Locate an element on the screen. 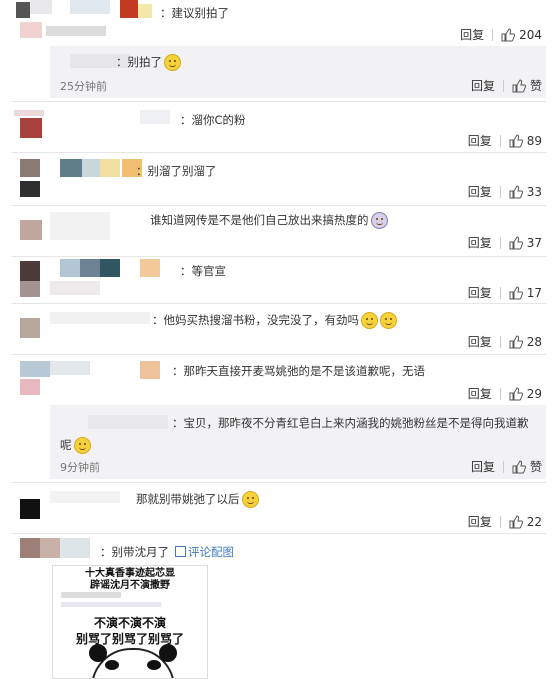  like-count: 89 is located at coordinates (534, 140).